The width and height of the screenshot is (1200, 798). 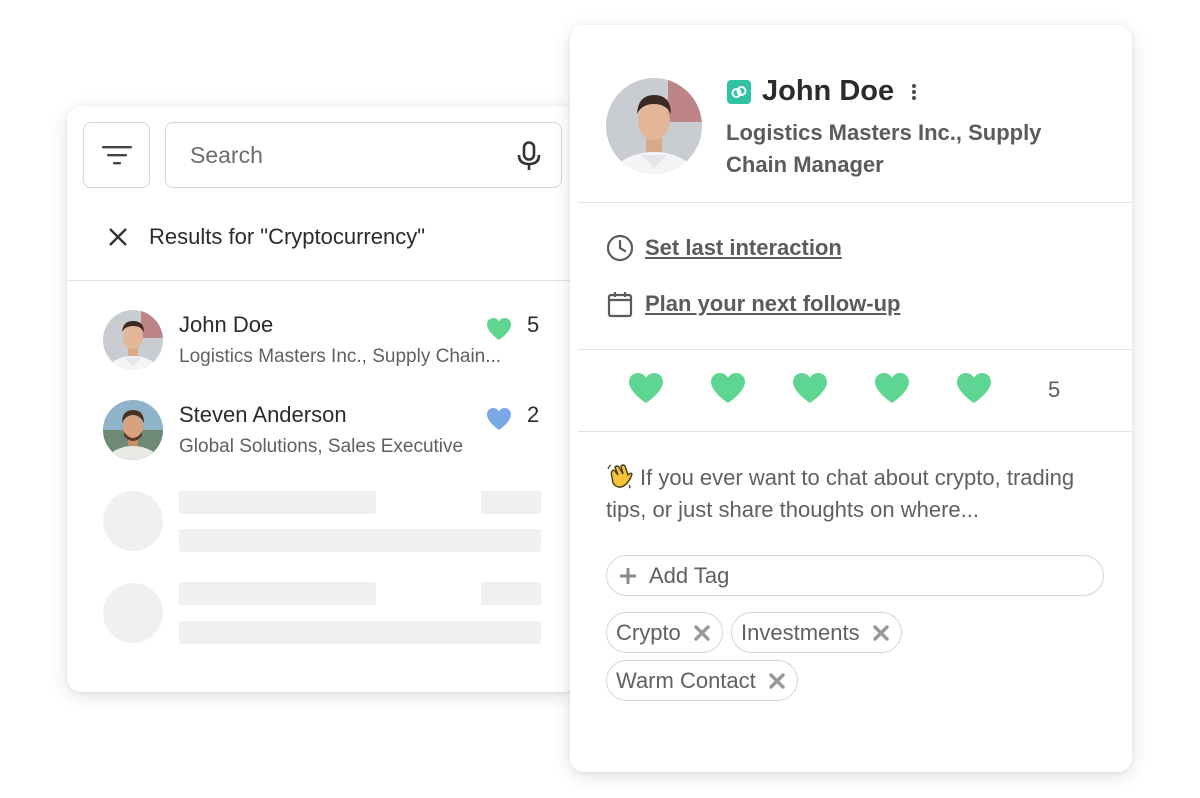 What do you see at coordinates (321, 446) in the screenshot?
I see `contact-subtitle: Global Solutions, Sales Executive` at bounding box center [321, 446].